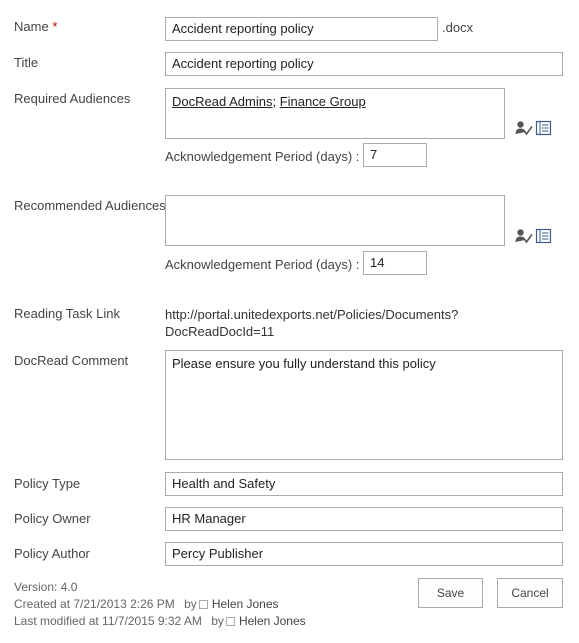  I want to click on policy-author-label: Policy Author, so click(52, 553).